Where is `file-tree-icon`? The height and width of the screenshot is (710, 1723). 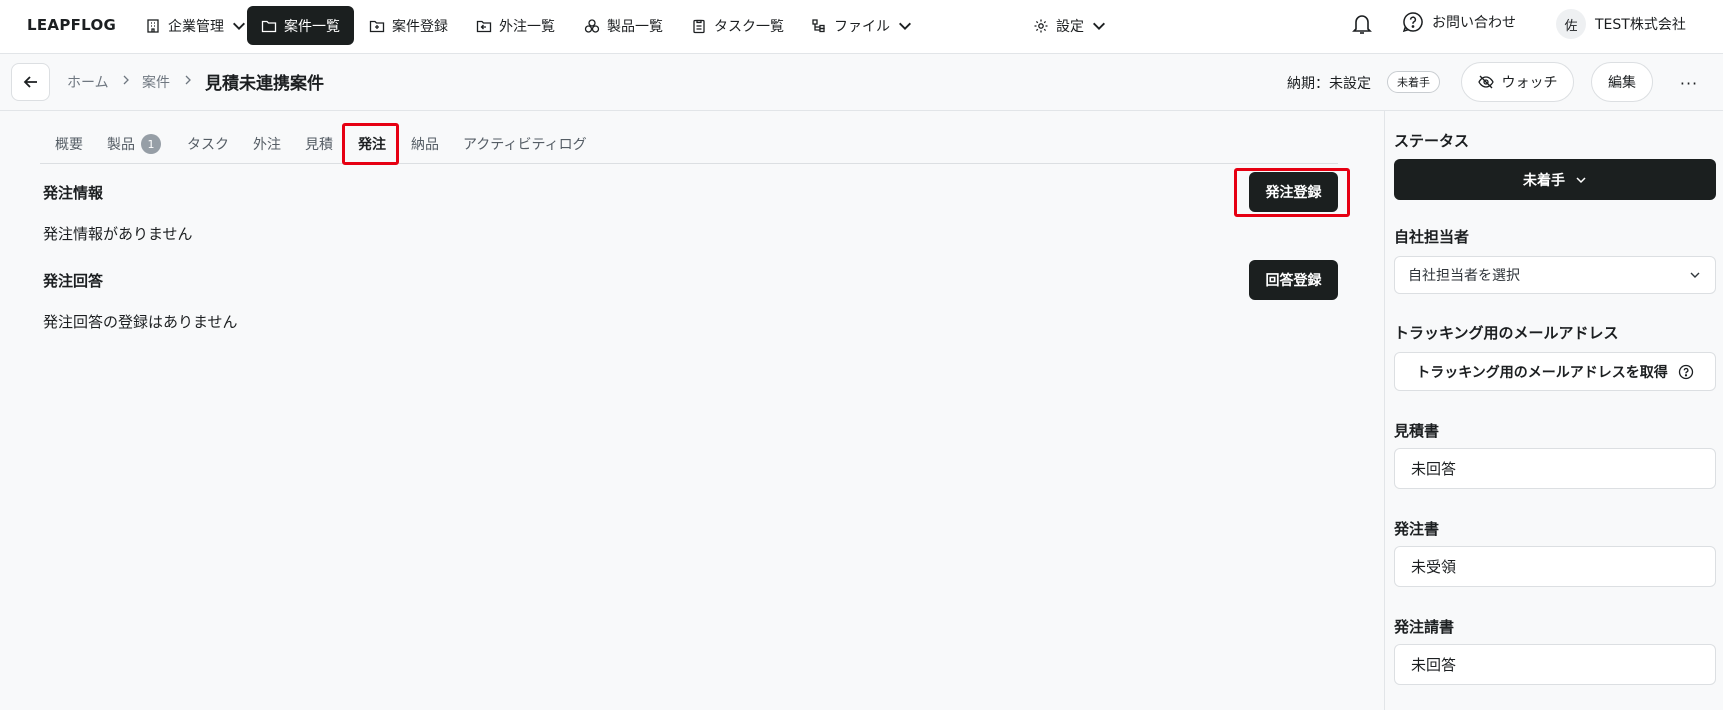 file-tree-icon is located at coordinates (818, 25).